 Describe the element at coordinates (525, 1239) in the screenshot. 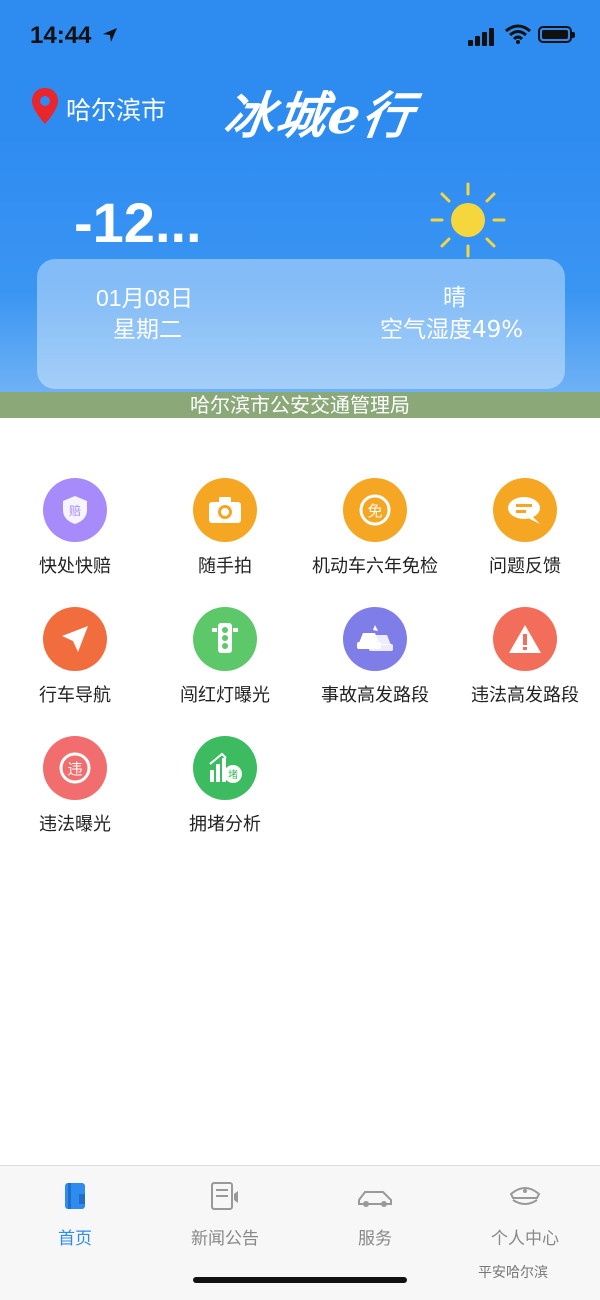

I see `tab-label: 个人中心` at that location.